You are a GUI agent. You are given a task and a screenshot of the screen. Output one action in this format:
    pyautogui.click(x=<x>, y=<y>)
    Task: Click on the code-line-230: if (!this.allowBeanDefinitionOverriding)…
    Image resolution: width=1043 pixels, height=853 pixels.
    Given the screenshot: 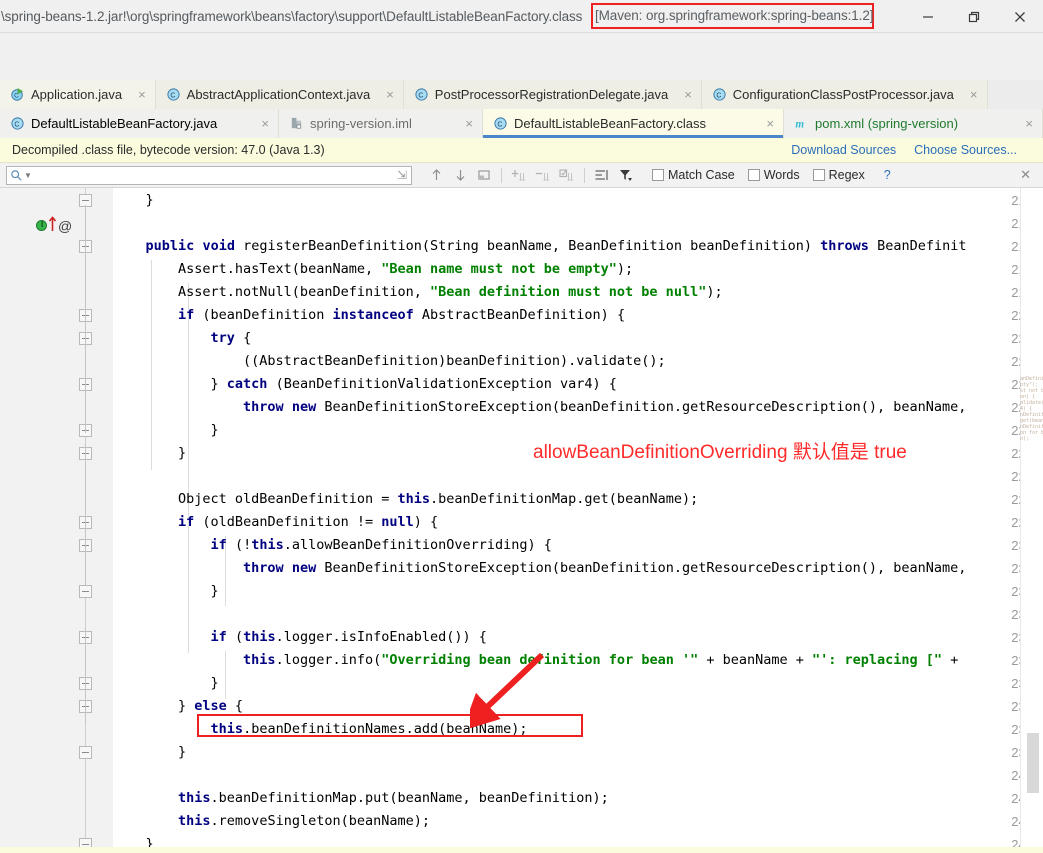 What is the action you would take?
    pyautogui.click(x=381, y=545)
    